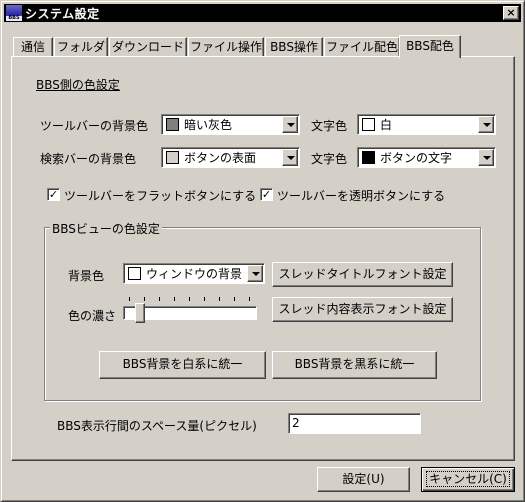  What do you see at coordinates (172, 157) in the screenshot?
I see `searchbar-bg-swatch` at bounding box center [172, 157].